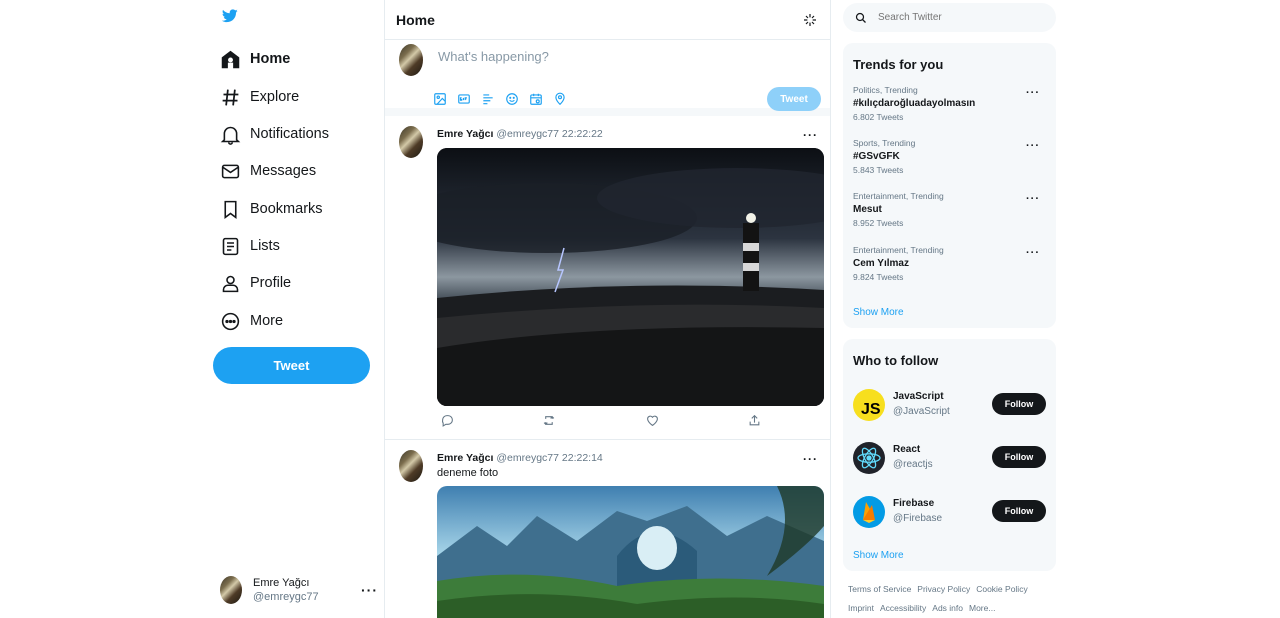 The image size is (1280, 618). I want to click on poll-icon, so click(488, 99).